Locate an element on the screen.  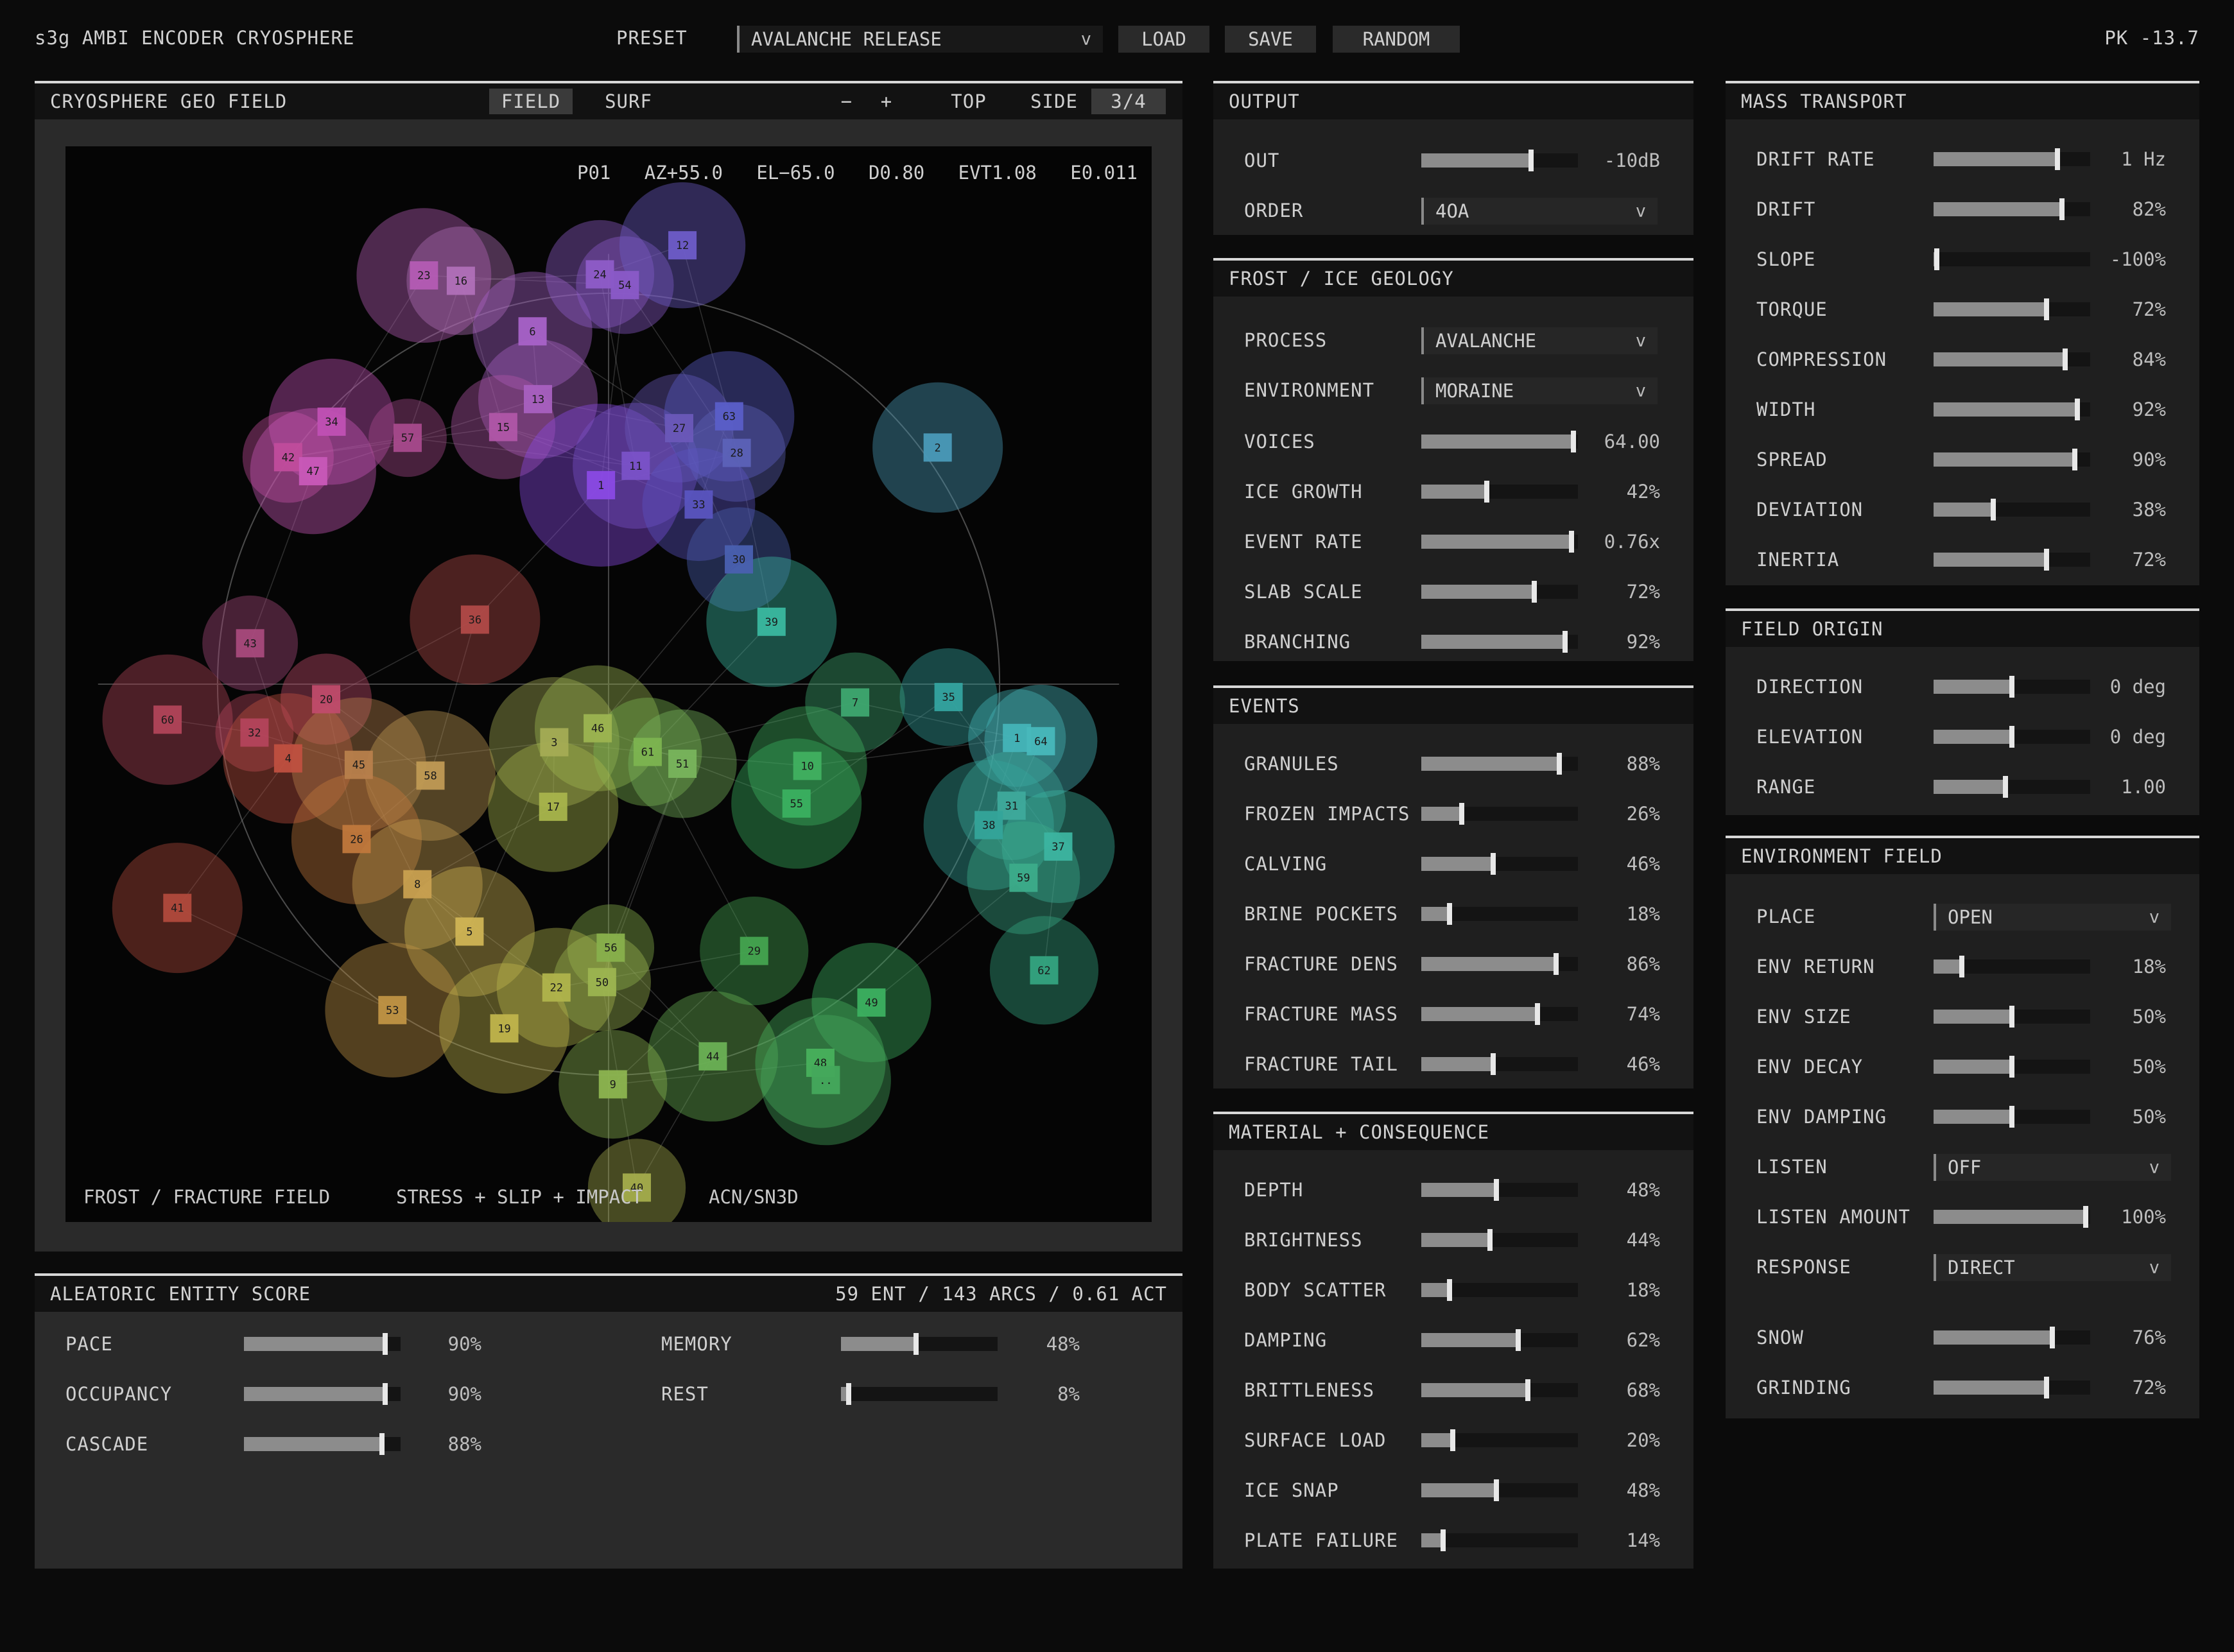
width-slider is located at coordinates (2012, 409).